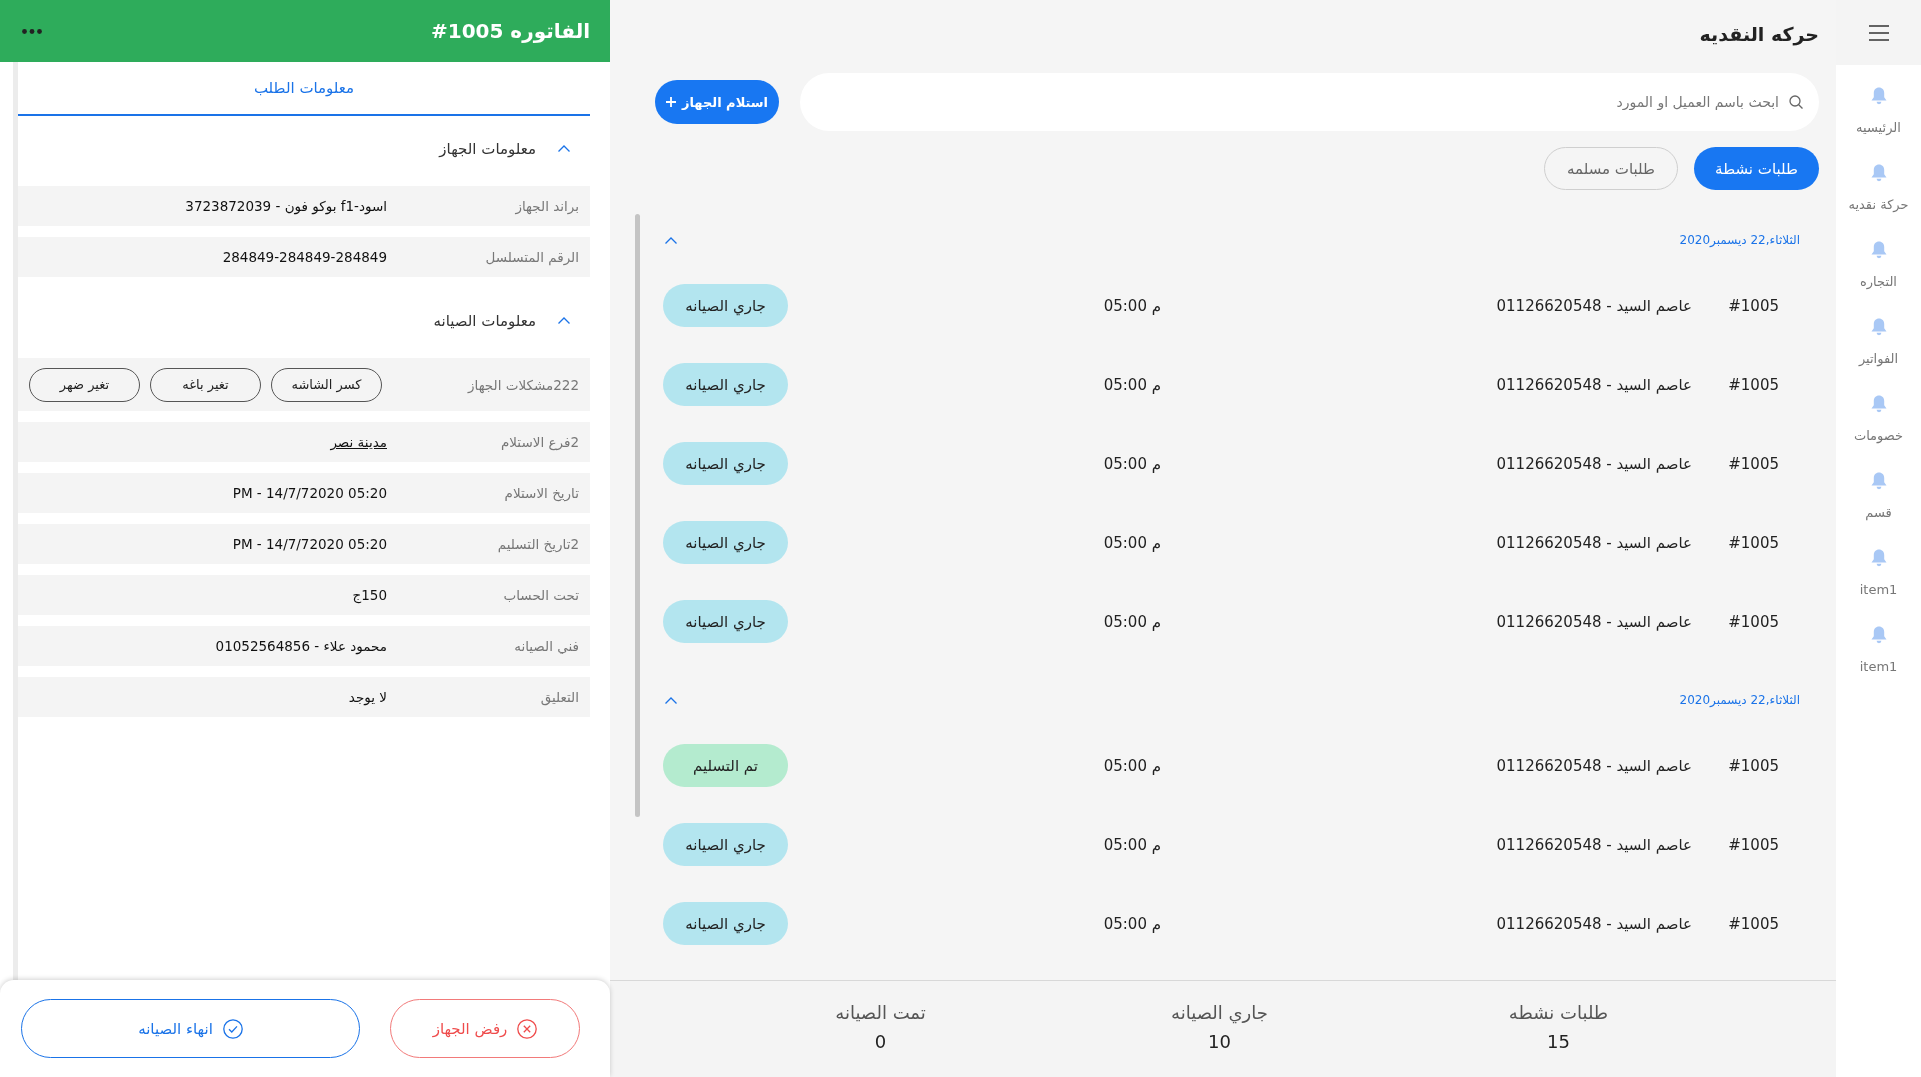  Describe the element at coordinates (1878, 32) in the screenshot. I see `menu-icon` at that location.